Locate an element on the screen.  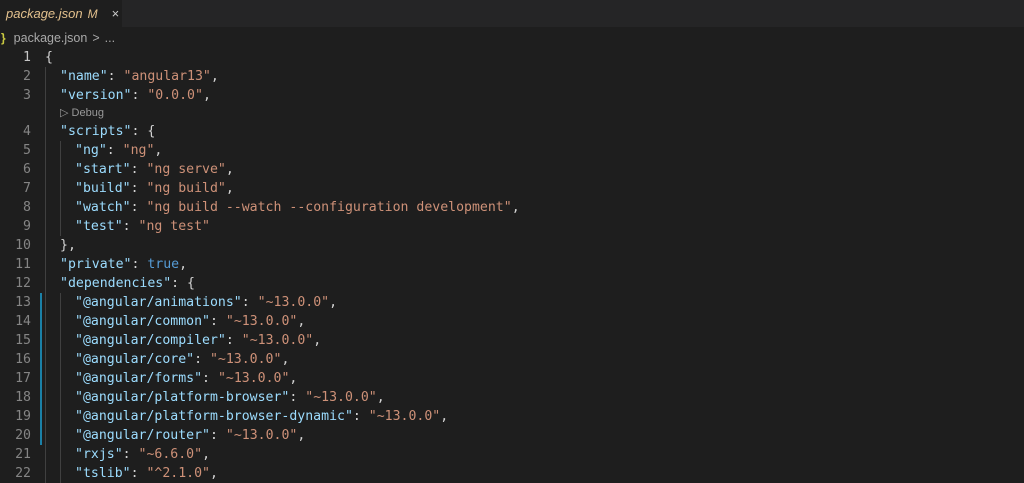
code-text: "start": "ng serve", is located at coordinates (154, 169).